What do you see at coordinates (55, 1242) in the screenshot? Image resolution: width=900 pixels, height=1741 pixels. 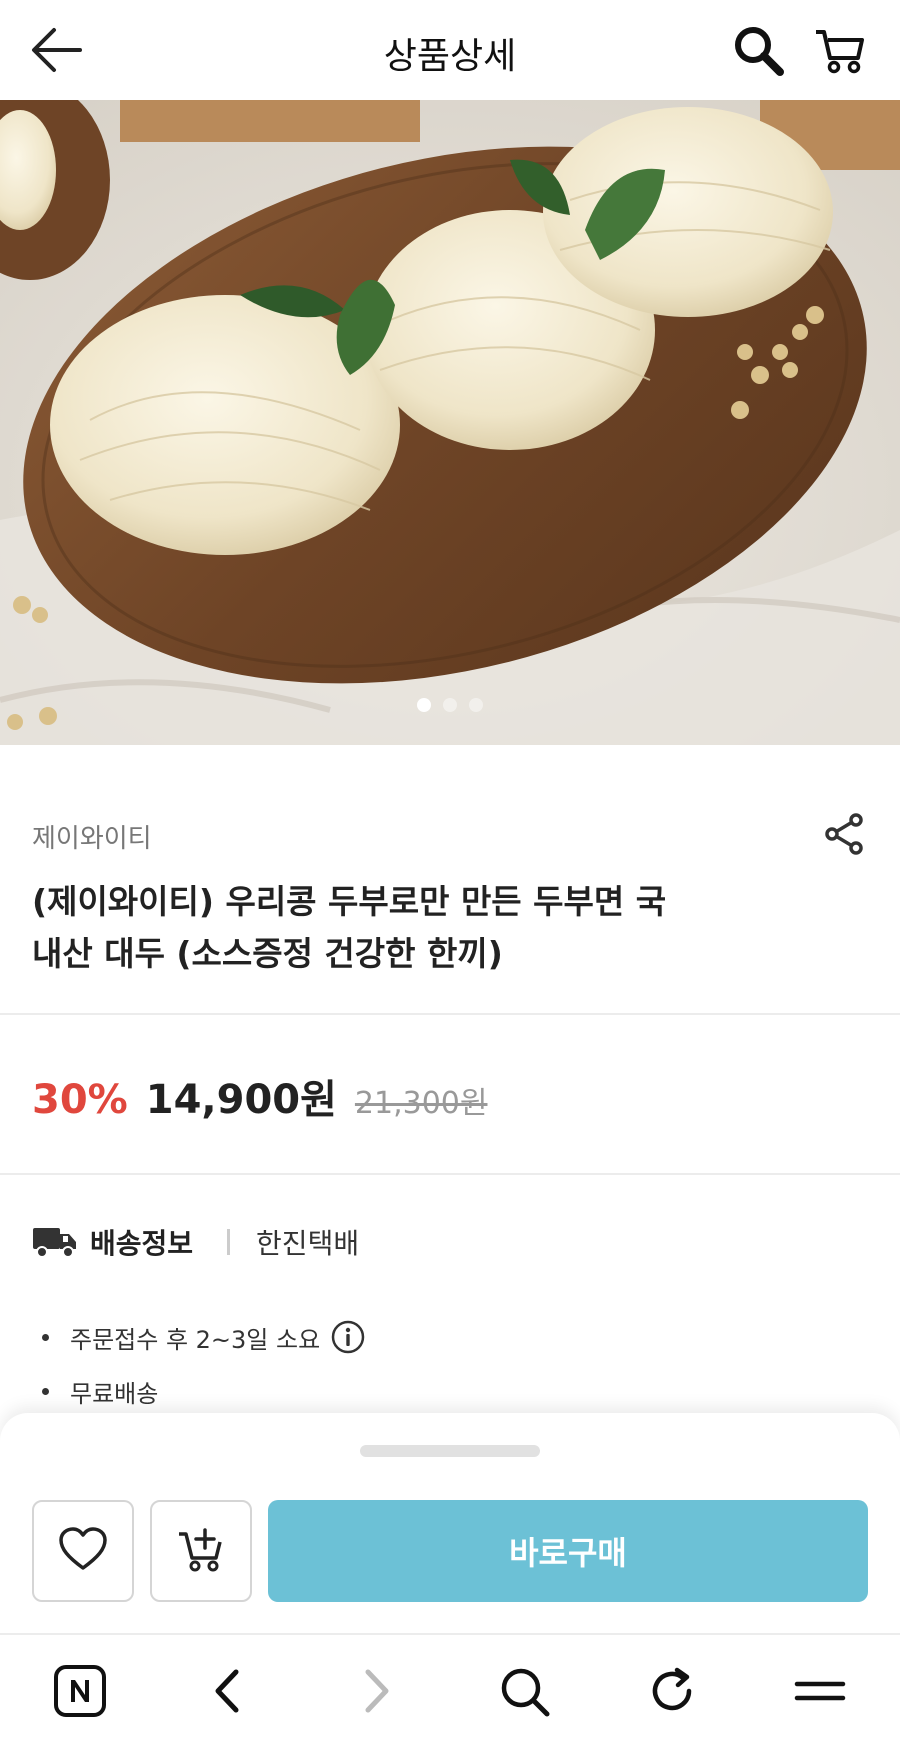 I see `truck-icon` at bounding box center [55, 1242].